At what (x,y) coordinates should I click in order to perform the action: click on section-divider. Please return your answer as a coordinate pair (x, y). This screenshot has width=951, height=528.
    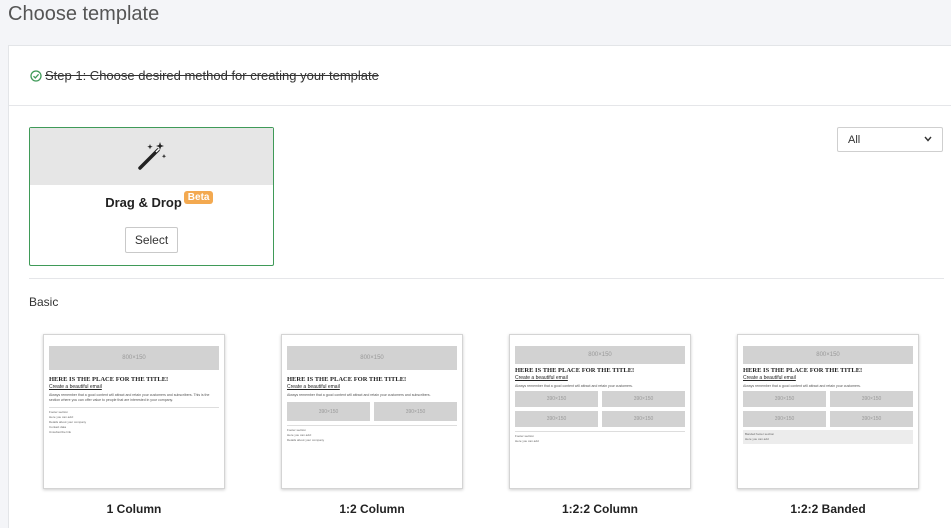
    Looking at the image, I should click on (486, 278).